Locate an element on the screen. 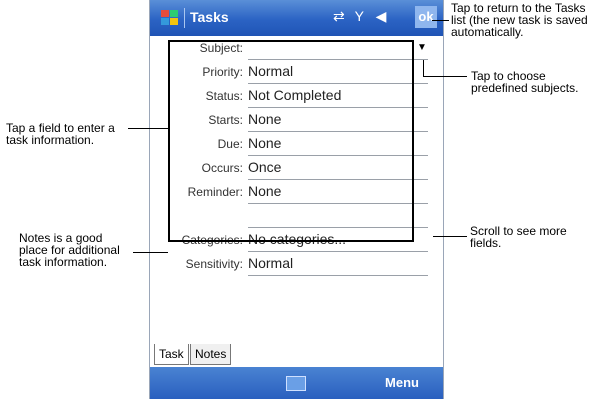 The height and width of the screenshot is (399, 599). bottom-bar: Menu is located at coordinates (296, 383).